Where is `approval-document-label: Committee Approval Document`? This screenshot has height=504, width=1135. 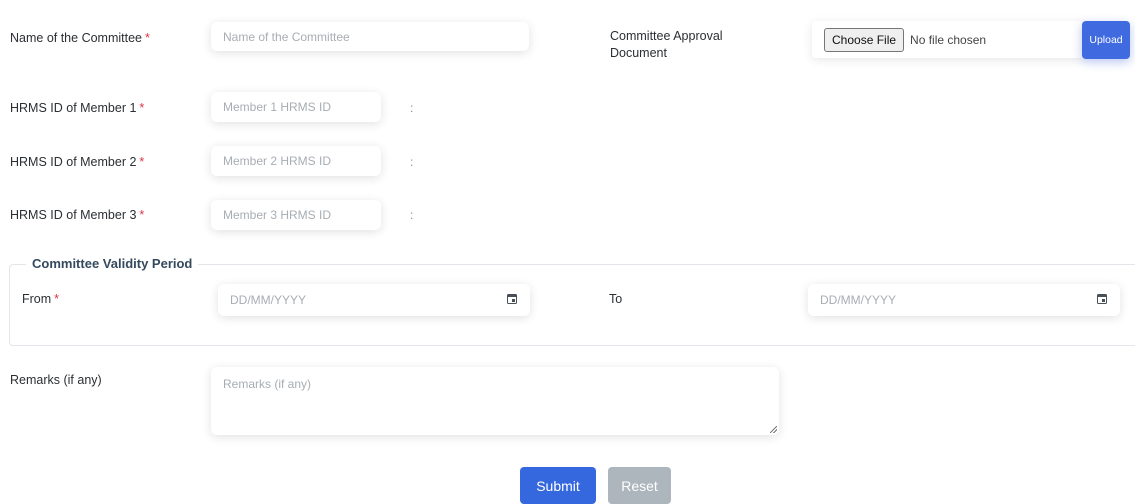 approval-document-label: Committee Approval Document is located at coordinates (666, 45).